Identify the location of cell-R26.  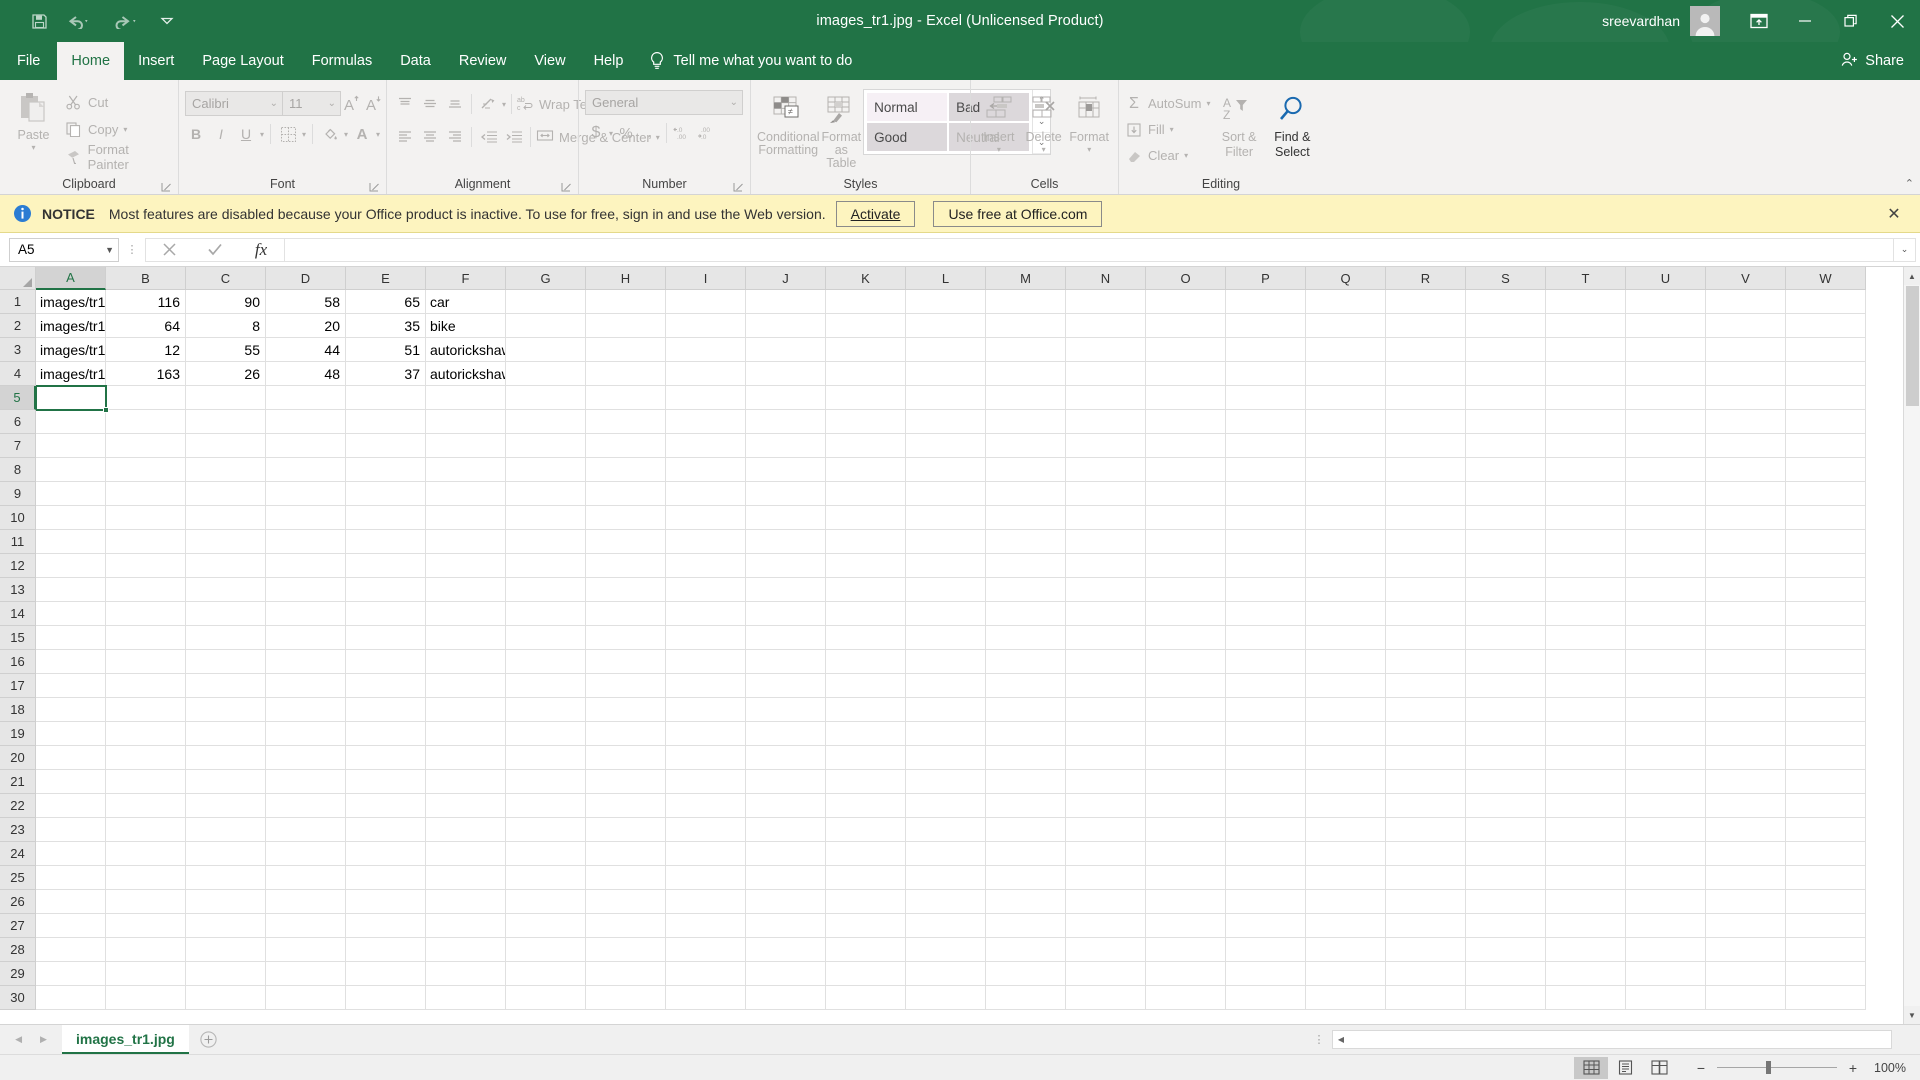
(1426, 902).